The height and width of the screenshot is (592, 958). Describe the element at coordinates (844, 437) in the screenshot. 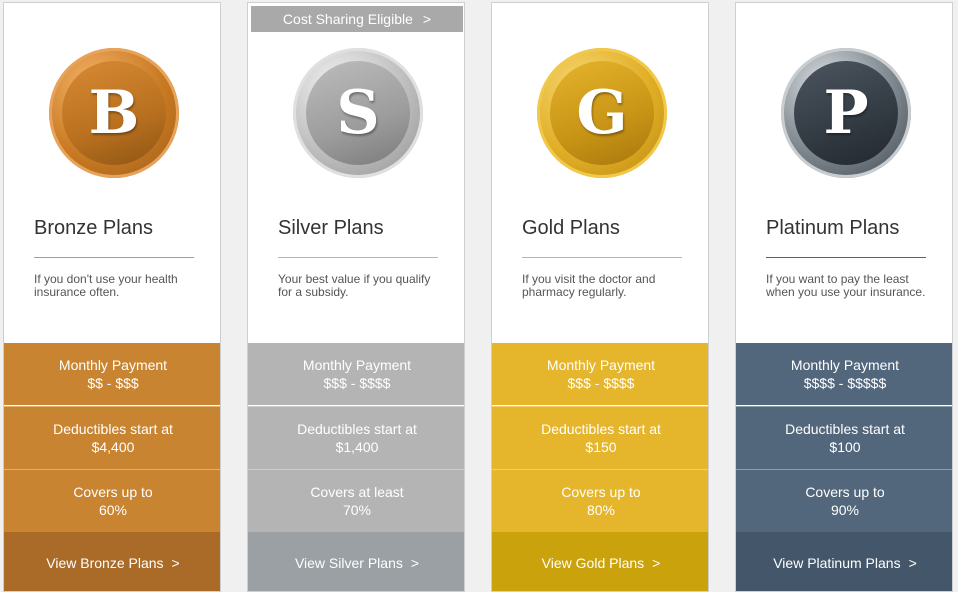

I see `deductible-row: Deductibles start at $100` at that location.